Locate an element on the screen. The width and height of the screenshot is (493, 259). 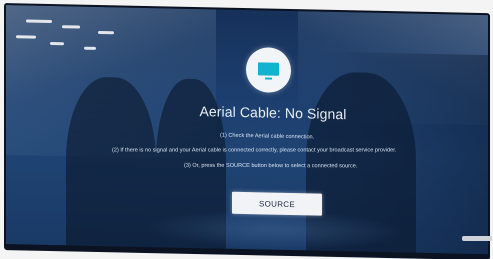
tv-icon is located at coordinates (268, 70).